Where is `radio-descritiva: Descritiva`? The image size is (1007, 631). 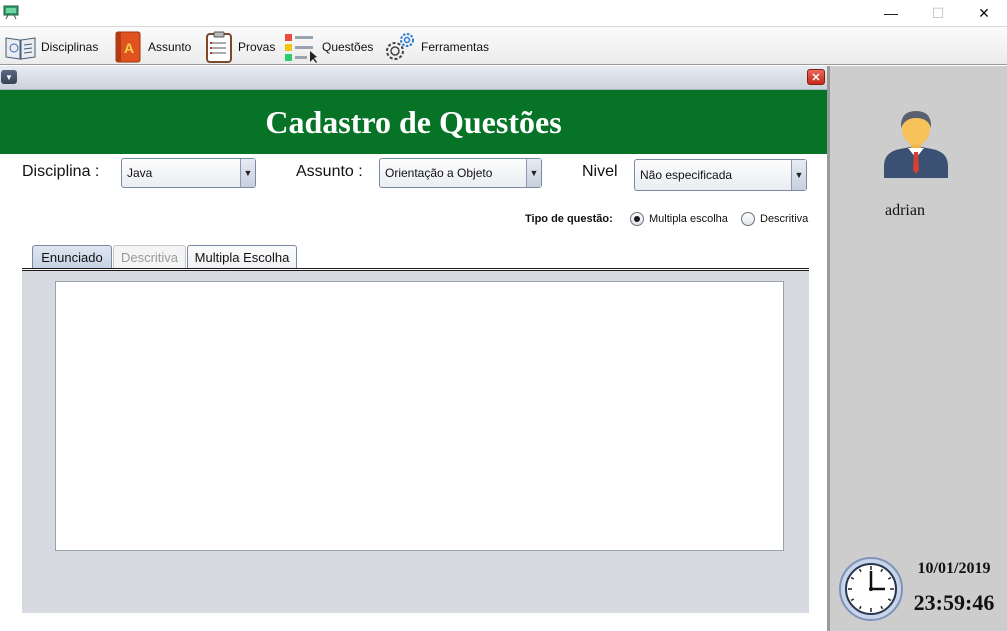
radio-descritiva: Descritiva is located at coordinates (774, 219).